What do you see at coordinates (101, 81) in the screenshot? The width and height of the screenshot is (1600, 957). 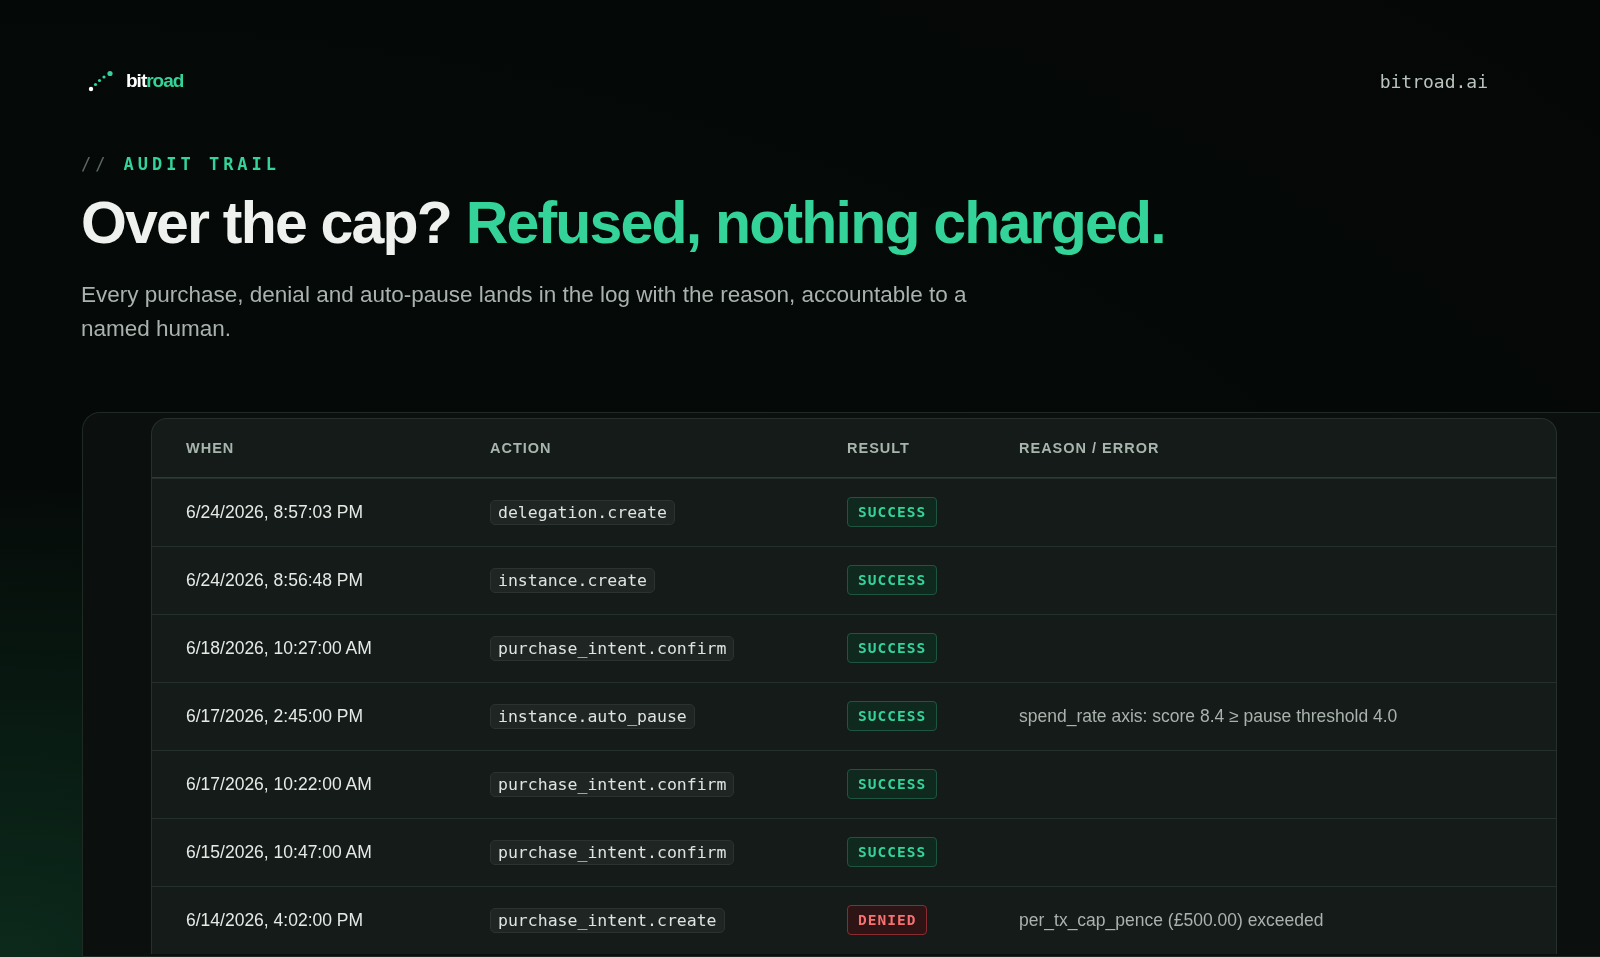 I see `logo-icon` at bounding box center [101, 81].